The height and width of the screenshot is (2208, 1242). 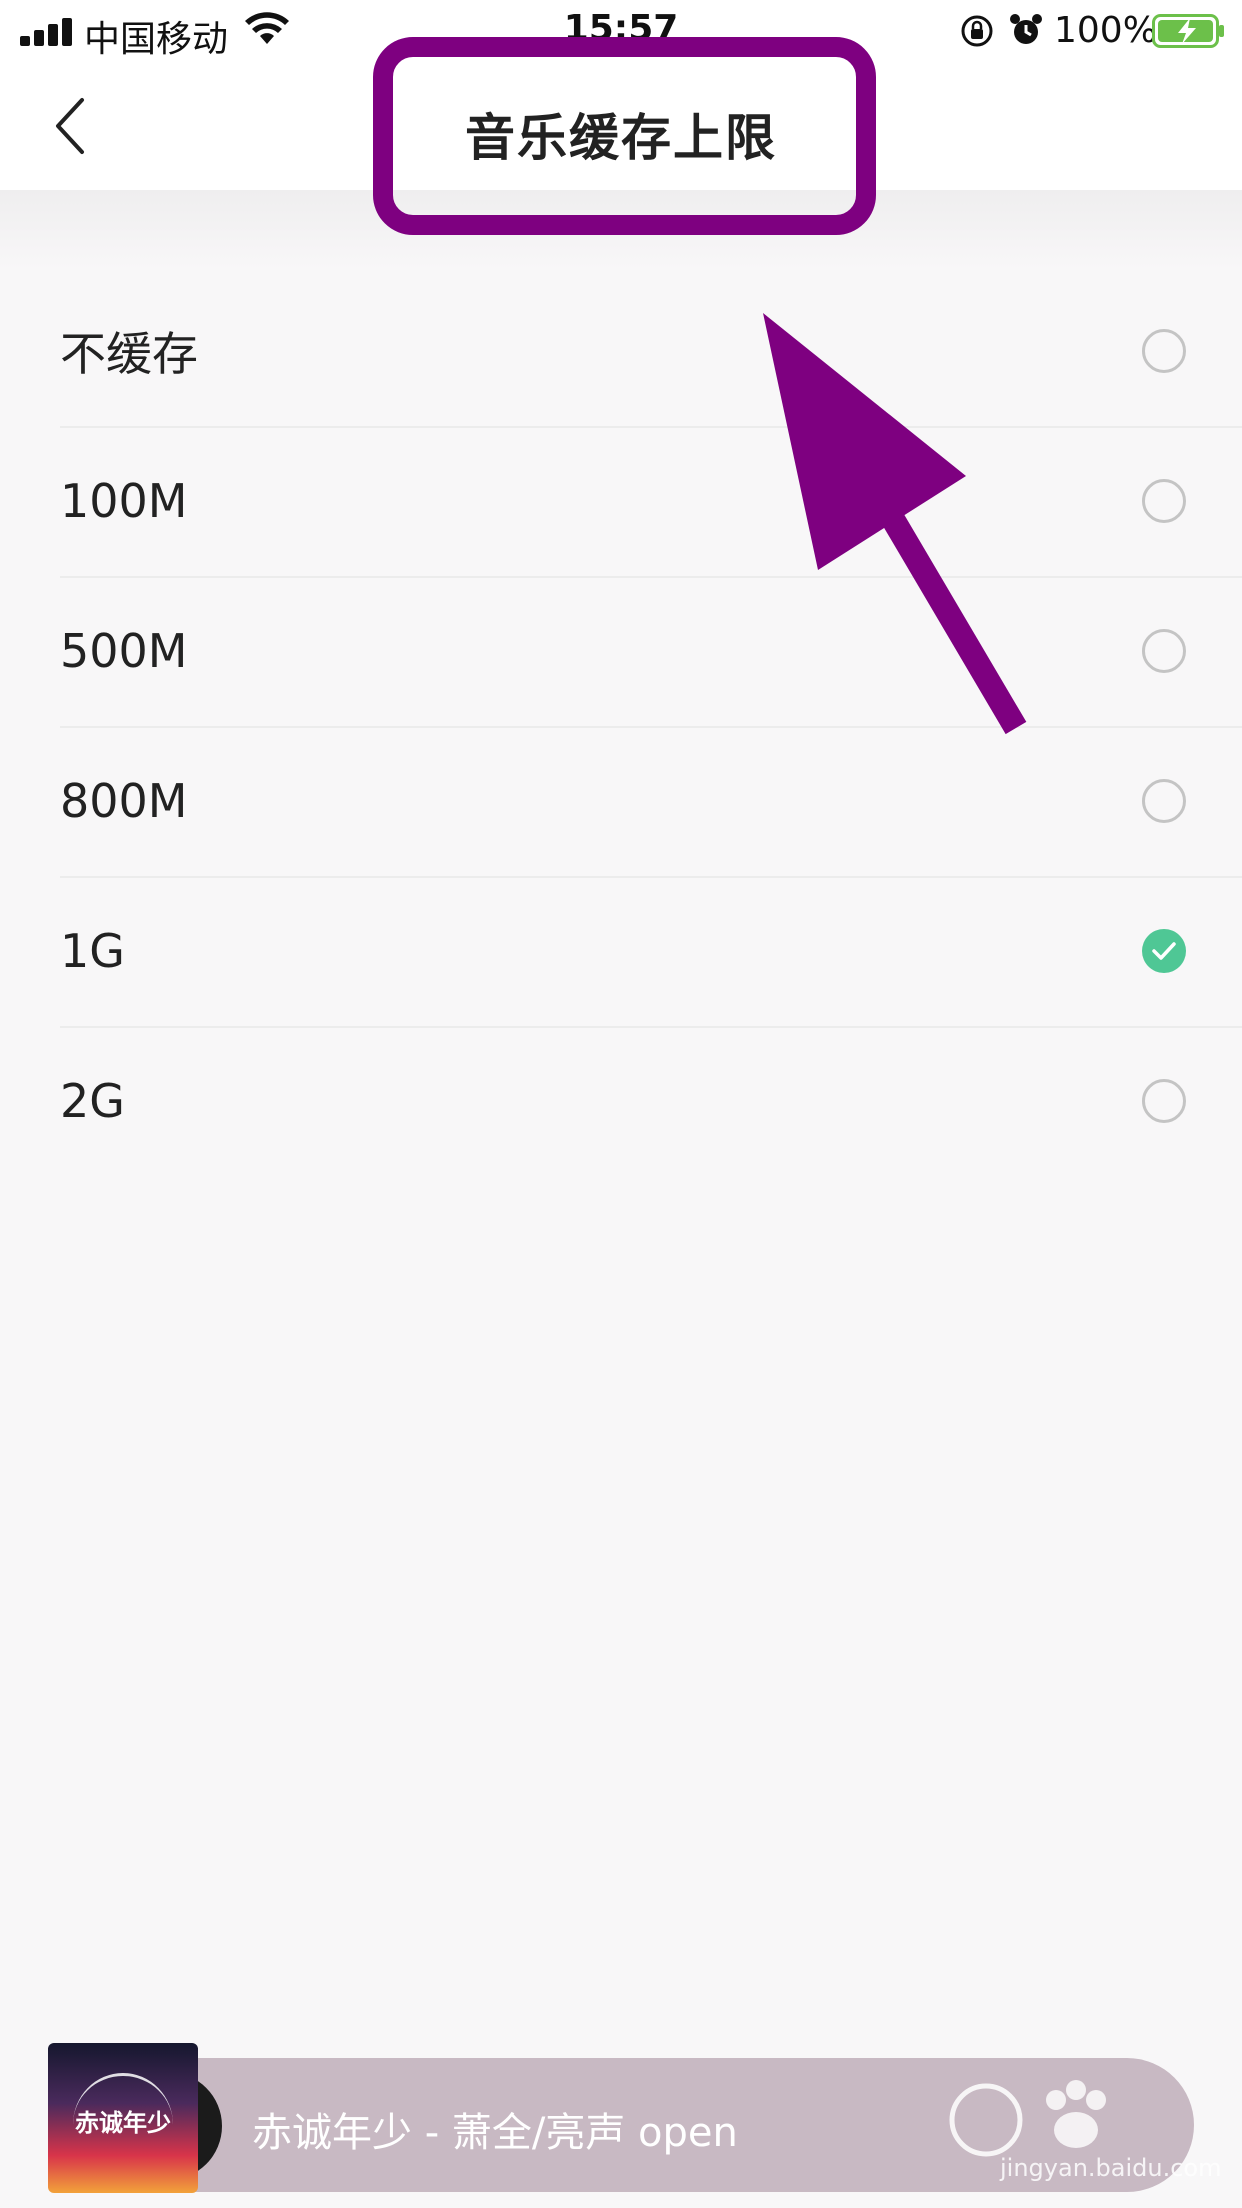 I want to click on now-playing-text: 赤诚年少 - 萧全/亮声 open, so click(x=495, y=2129).